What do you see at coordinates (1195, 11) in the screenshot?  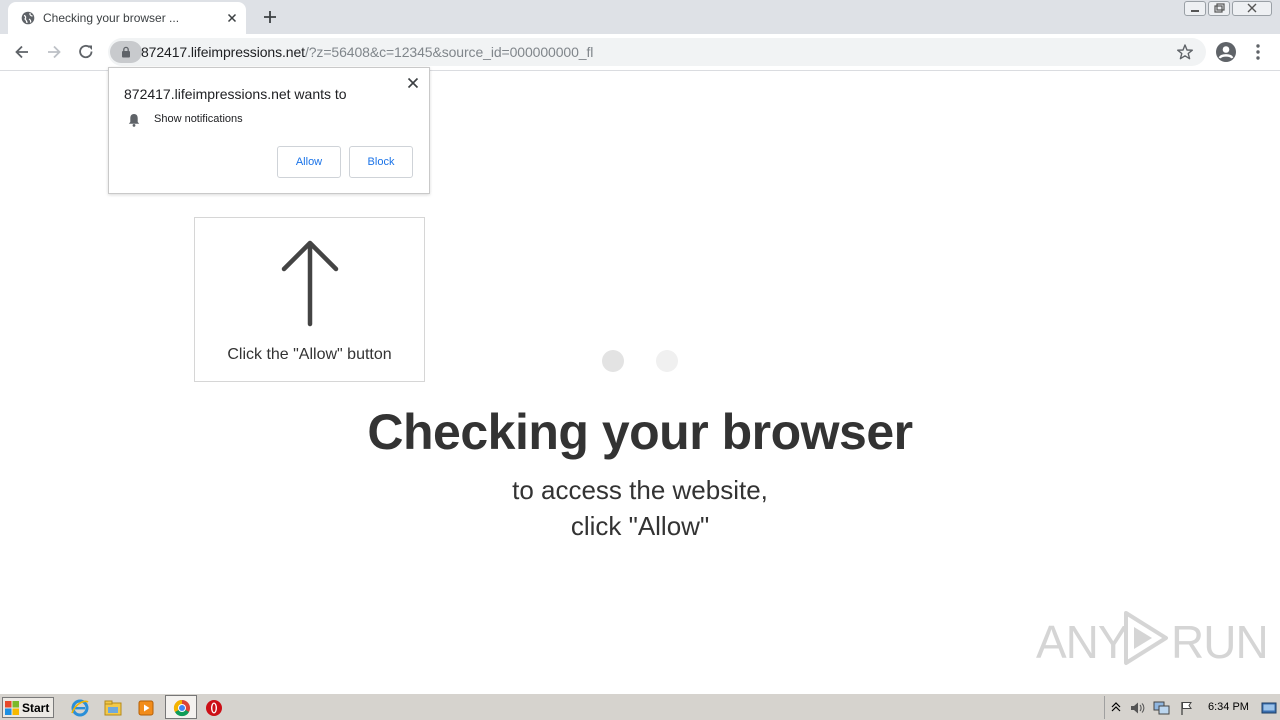 I see `minimize-icon` at bounding box center [1195, 11].